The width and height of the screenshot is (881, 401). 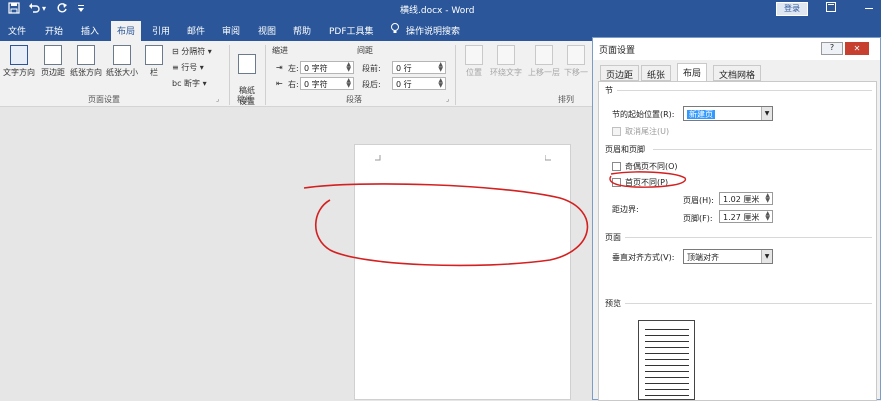 What do you see at coordinates (625, 209) in the screenshot?
I see `from-edge-label: 距边界:` at bounding box center [625, 209].